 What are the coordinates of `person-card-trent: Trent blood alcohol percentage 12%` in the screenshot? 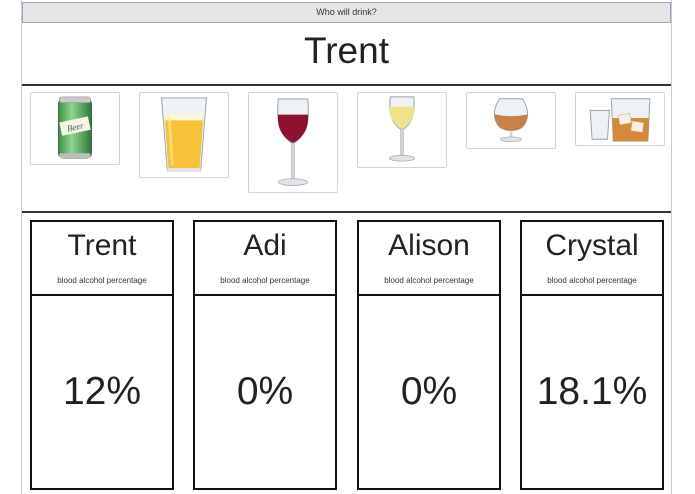 It's located at (102, 355).